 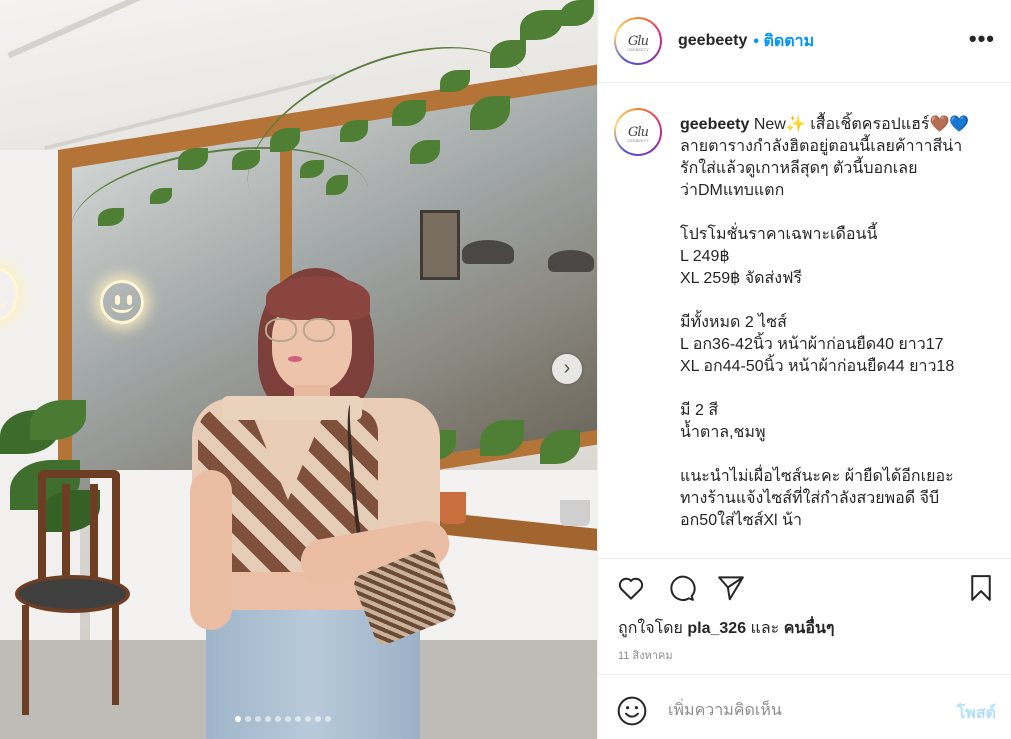 I want to click on chair, so click(x=79, y=530).